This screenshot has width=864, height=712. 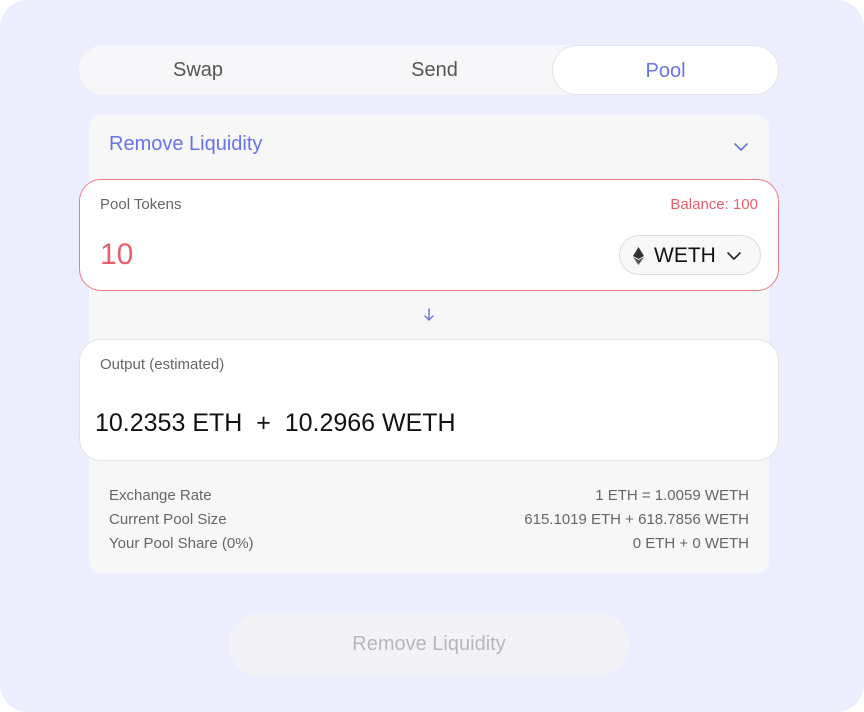 What do you see at coordinates (168, 519) in the screenshot?
I see `detail-label: Current Pool Size` at bounding box center [168, 519].